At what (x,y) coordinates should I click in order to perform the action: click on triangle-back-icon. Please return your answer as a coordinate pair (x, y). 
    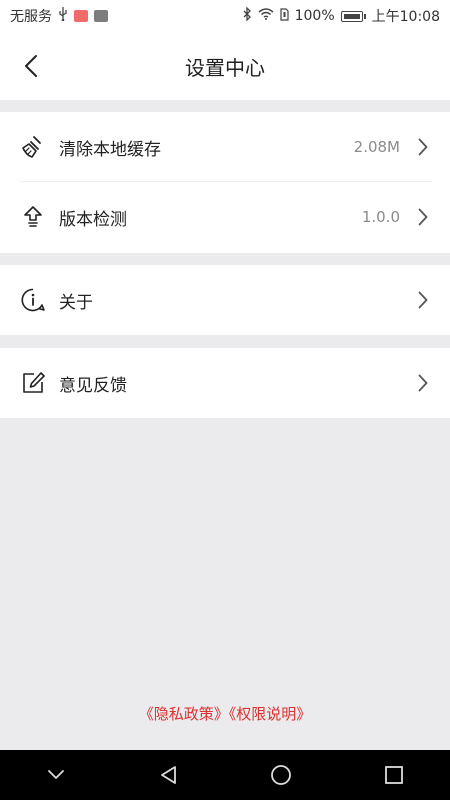
    Looking at the image, I should click on (168, 775).